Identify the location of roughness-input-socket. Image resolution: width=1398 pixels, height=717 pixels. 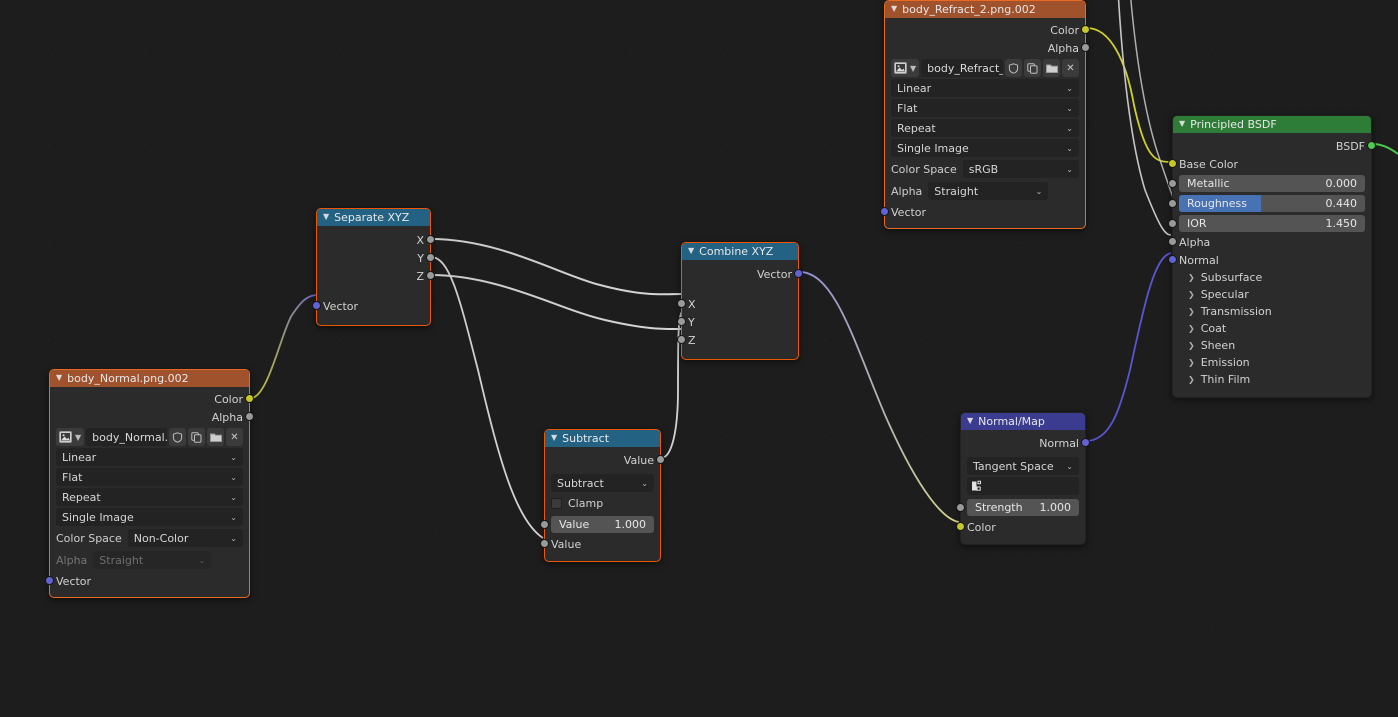
(1172, 203).